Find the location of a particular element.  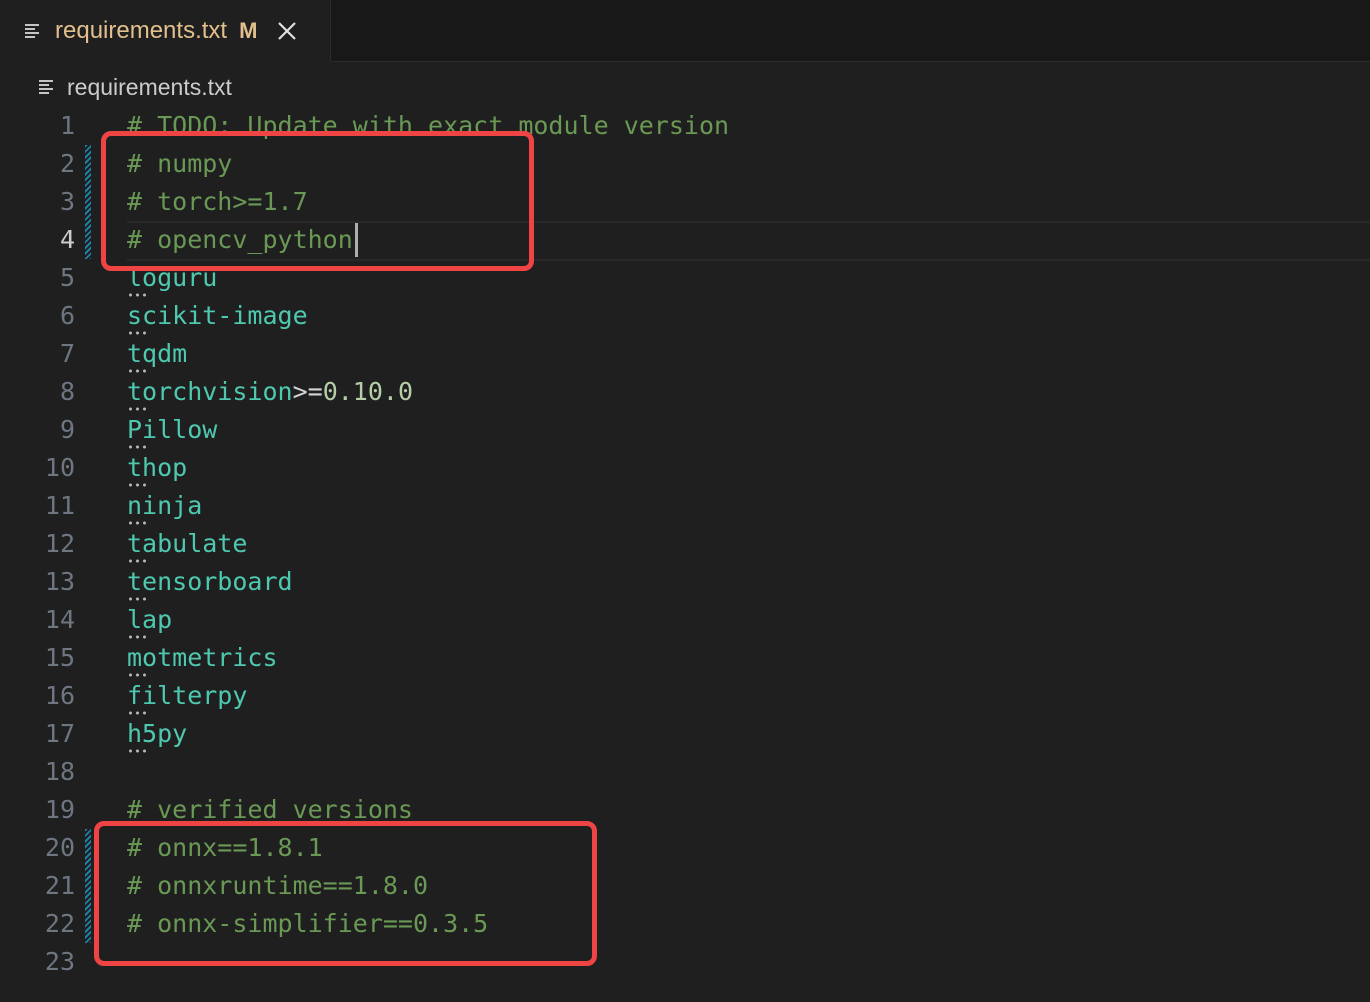

line-number: 2 is located at coordinates (67, 163).